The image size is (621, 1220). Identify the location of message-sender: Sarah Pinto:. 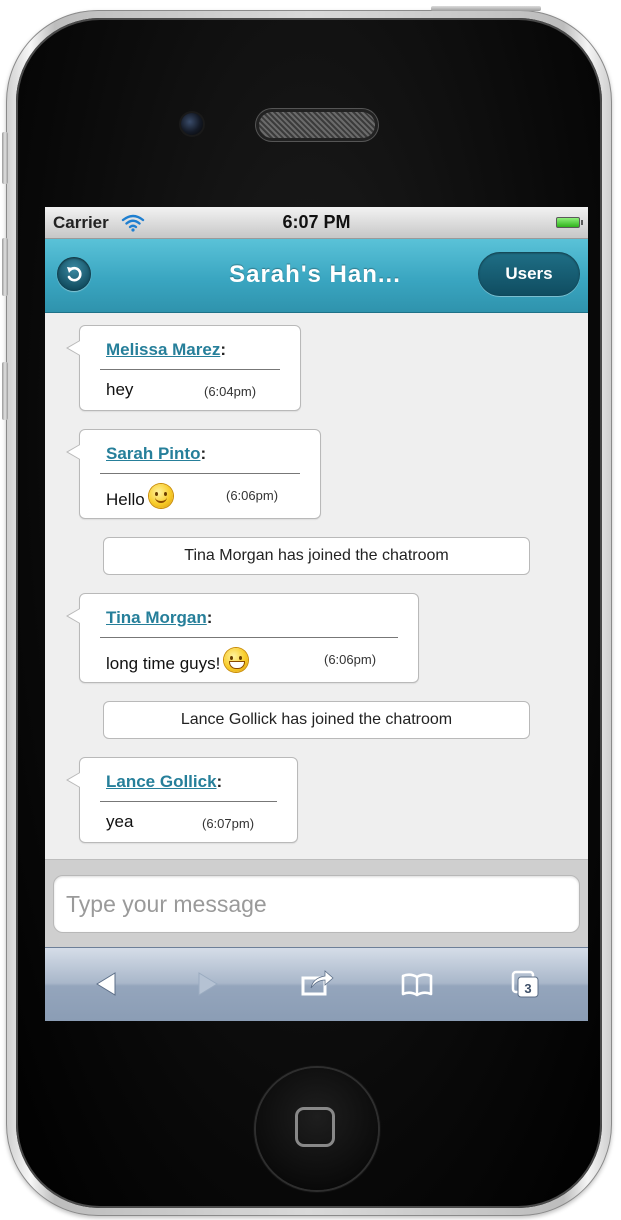
(156, 454).